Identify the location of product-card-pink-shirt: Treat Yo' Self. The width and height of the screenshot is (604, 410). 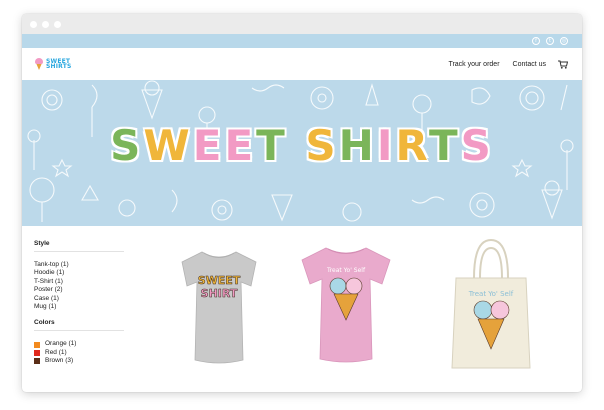
(346, 306).